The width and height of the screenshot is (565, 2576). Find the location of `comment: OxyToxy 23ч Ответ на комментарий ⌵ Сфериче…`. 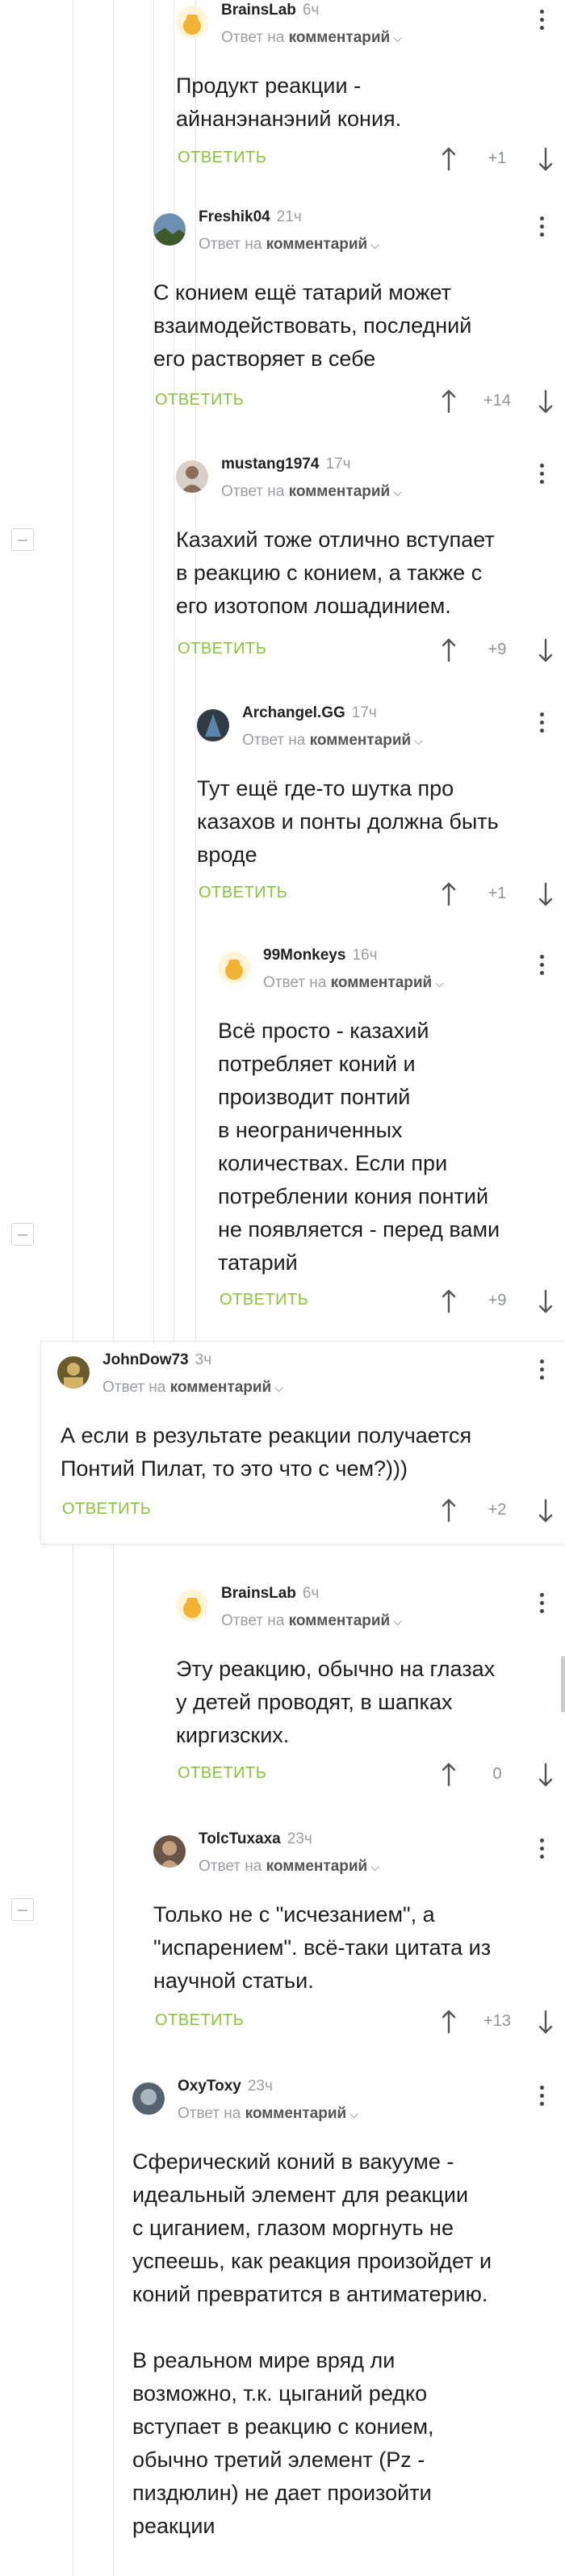

comment: OxyToxy 23ч Ответ на комментарий ⌵ Сфериче… is located at coordinates (348, 2326).